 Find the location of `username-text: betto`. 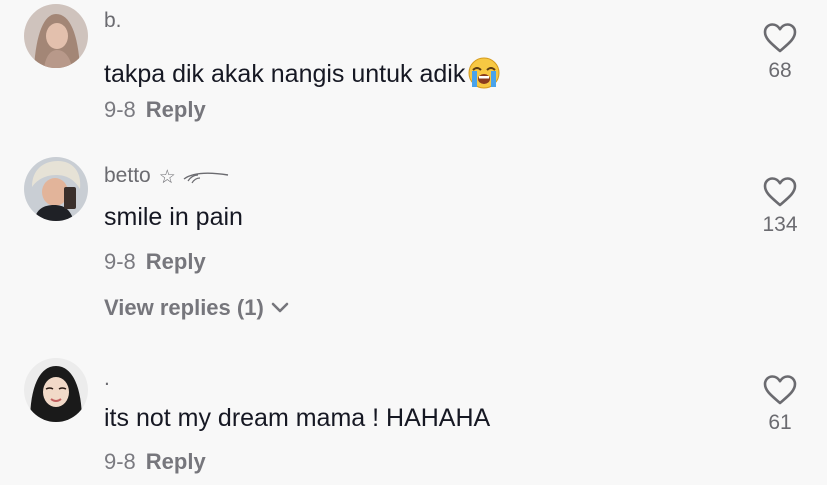

username-text: betto is located at coordinates (127, 175).